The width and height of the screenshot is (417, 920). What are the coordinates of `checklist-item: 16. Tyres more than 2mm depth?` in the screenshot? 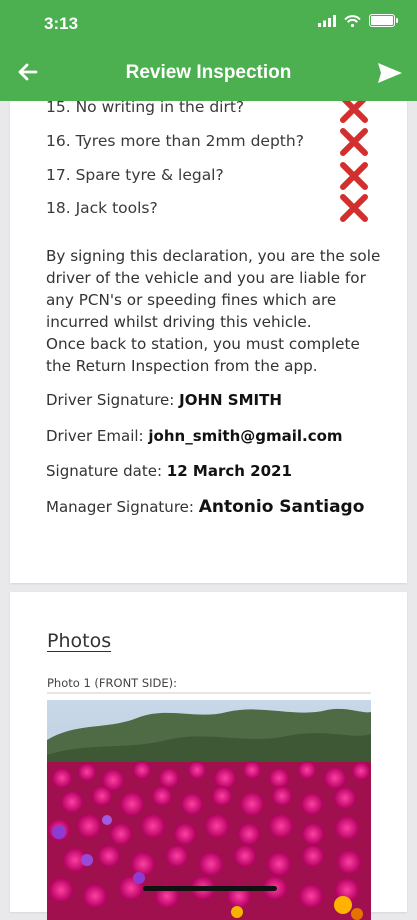 It's located at (175, 141).